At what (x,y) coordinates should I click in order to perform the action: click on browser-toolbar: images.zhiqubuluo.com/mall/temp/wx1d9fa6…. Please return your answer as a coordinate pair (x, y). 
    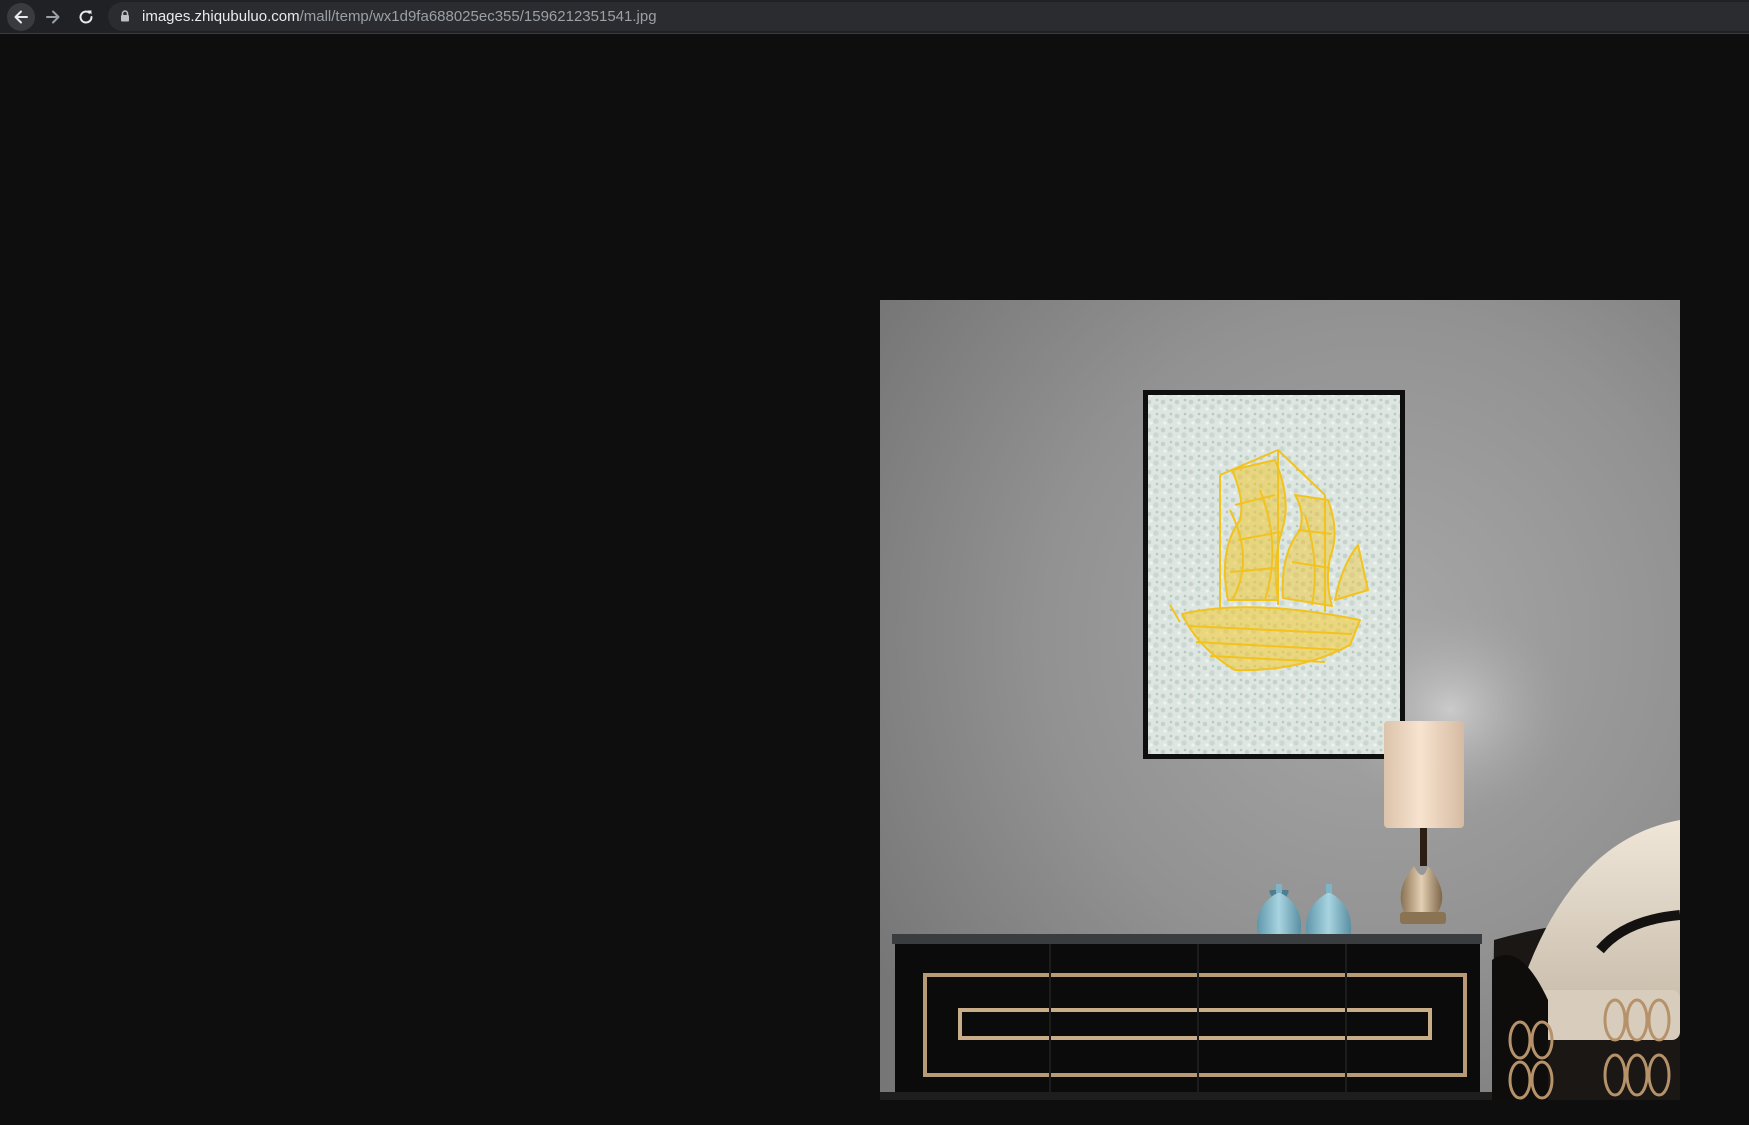
    Looking at the image, I should click on (874, 17).